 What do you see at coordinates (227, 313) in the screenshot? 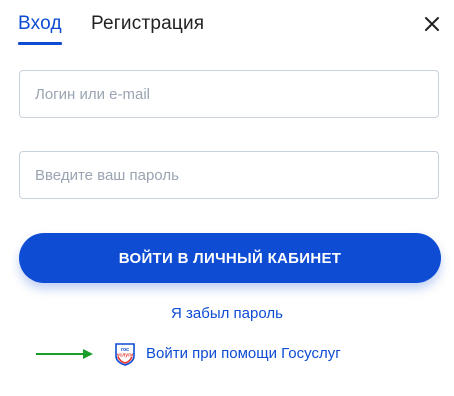
I see `forgot-password-link: Я забыл пароль` at bounding box center [227, 313].